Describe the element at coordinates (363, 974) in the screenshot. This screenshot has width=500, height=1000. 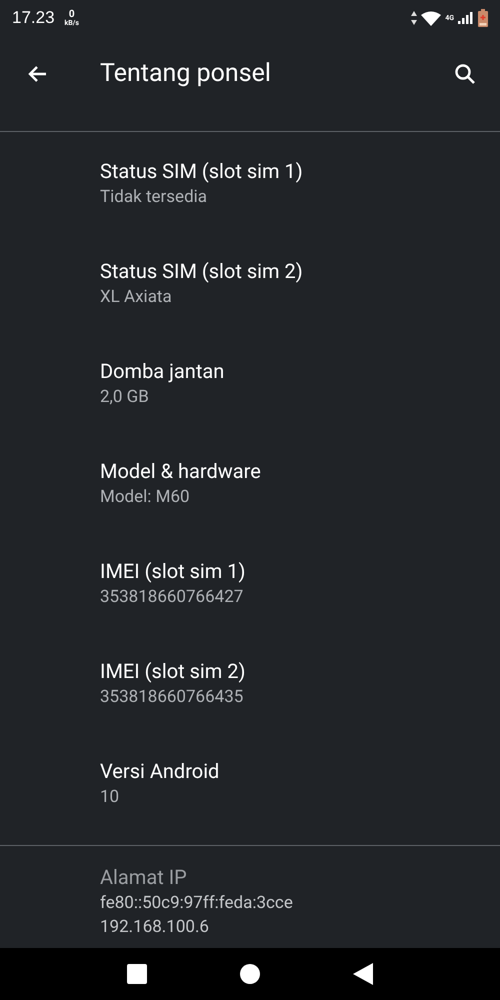
I see `triangle-icon` at that location.